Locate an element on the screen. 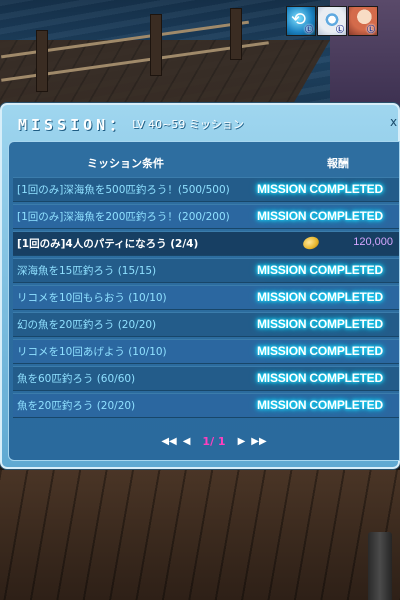 Image resolution: width=400 pixels, height=600 pixels. status-icon-bar: ⟲ Ⓛ Ⓛ Ⓛ is located at coordinates (332, 21).